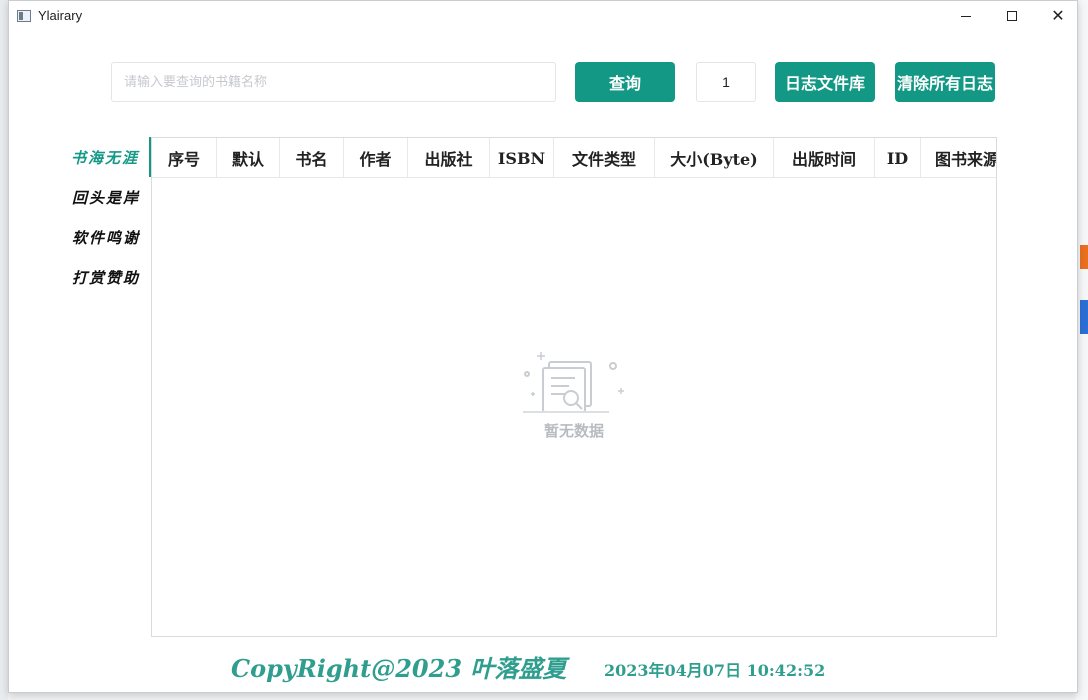  Describe the element at coordinates (106, 157) in the screenshot. I see `nav-item-book-sea: 书海无涯` at that location.